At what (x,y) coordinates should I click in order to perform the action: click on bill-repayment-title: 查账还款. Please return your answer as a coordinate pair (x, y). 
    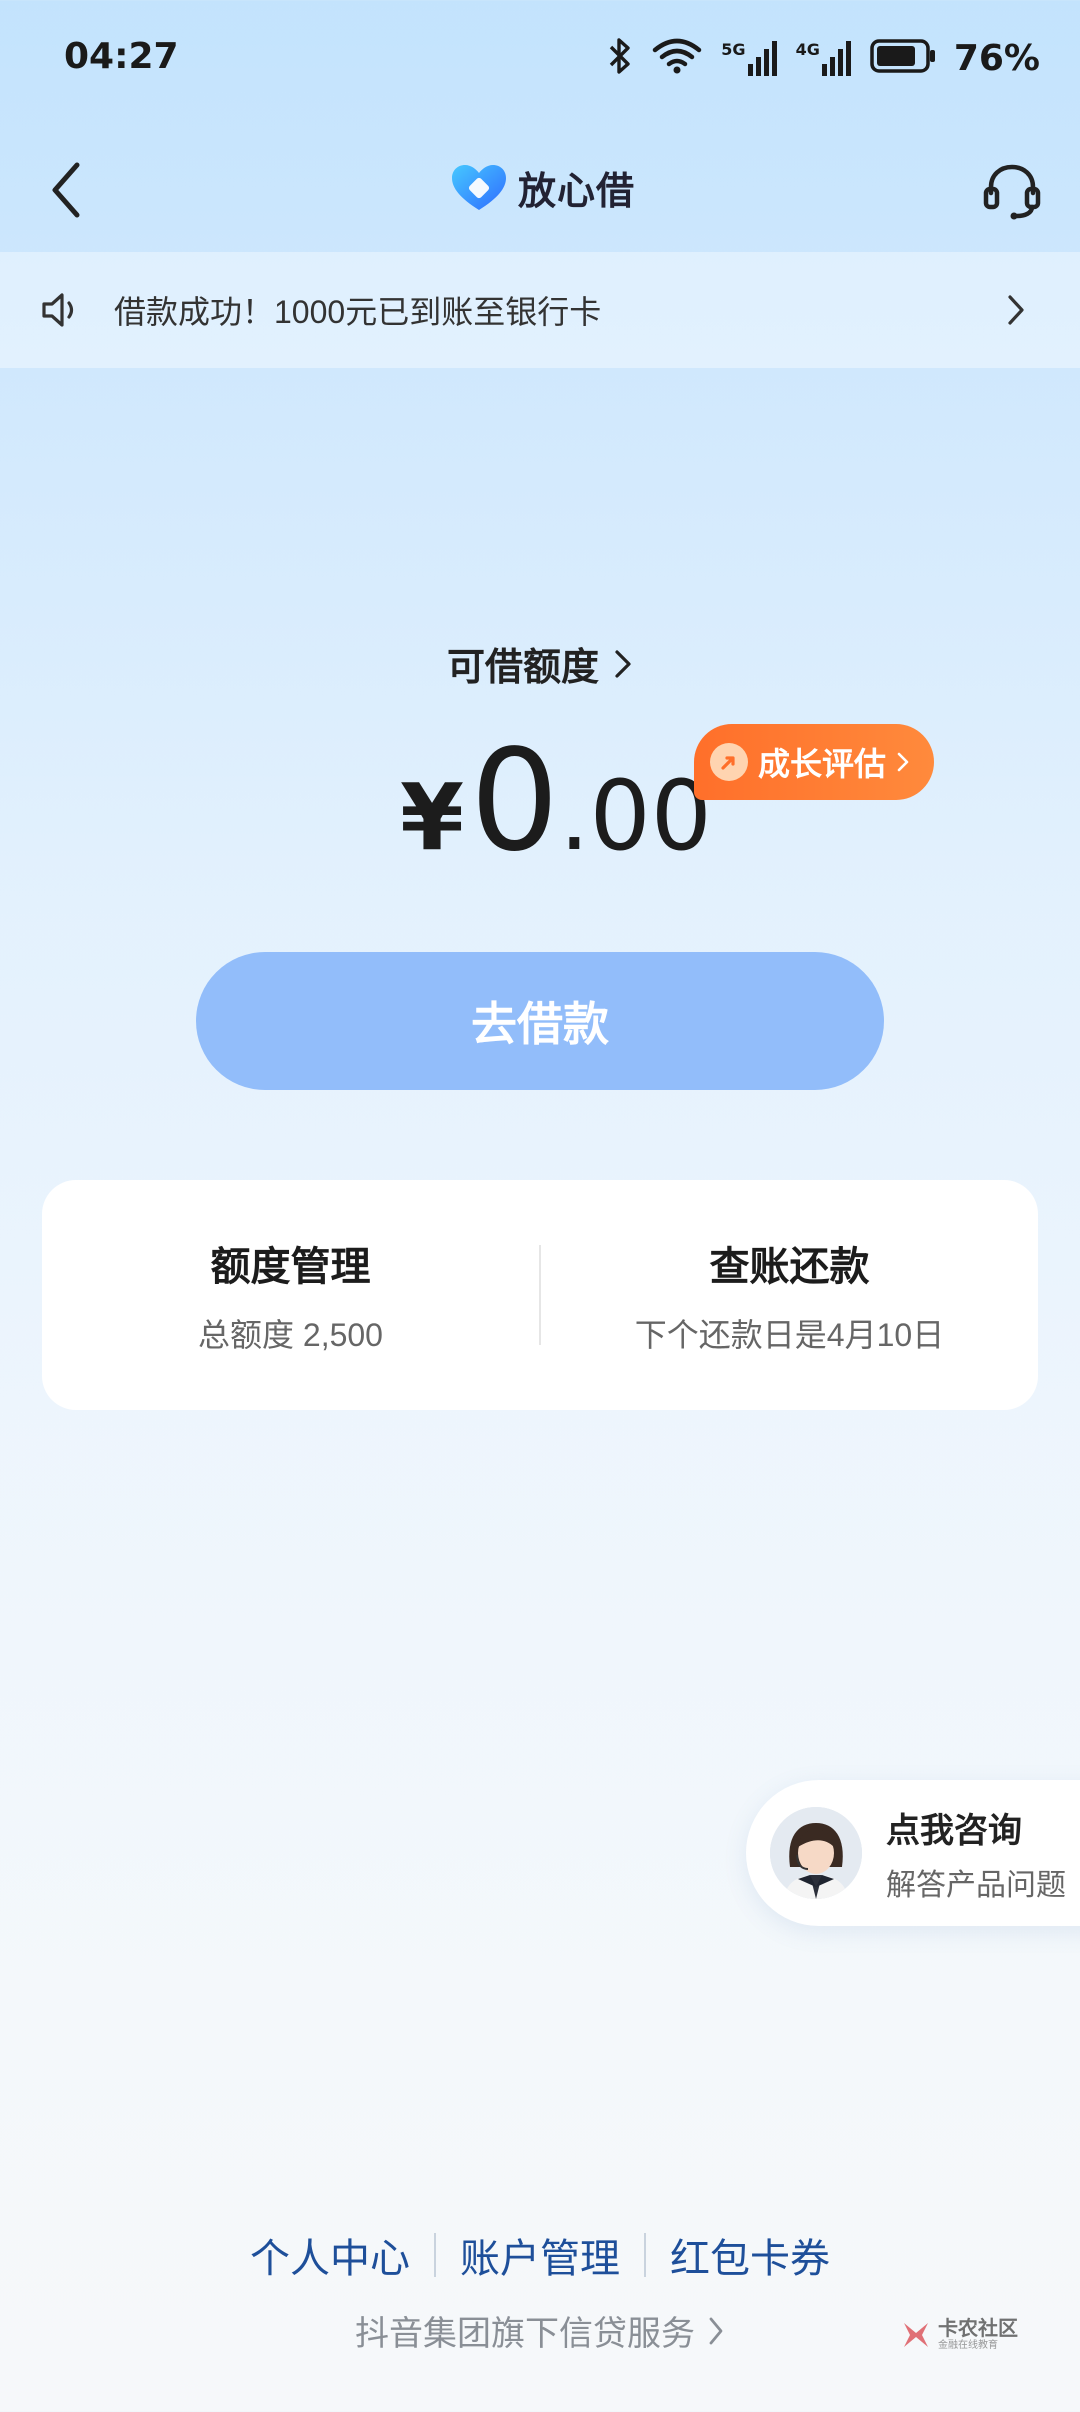
    Looking at the image, I should click on (789, 1267).